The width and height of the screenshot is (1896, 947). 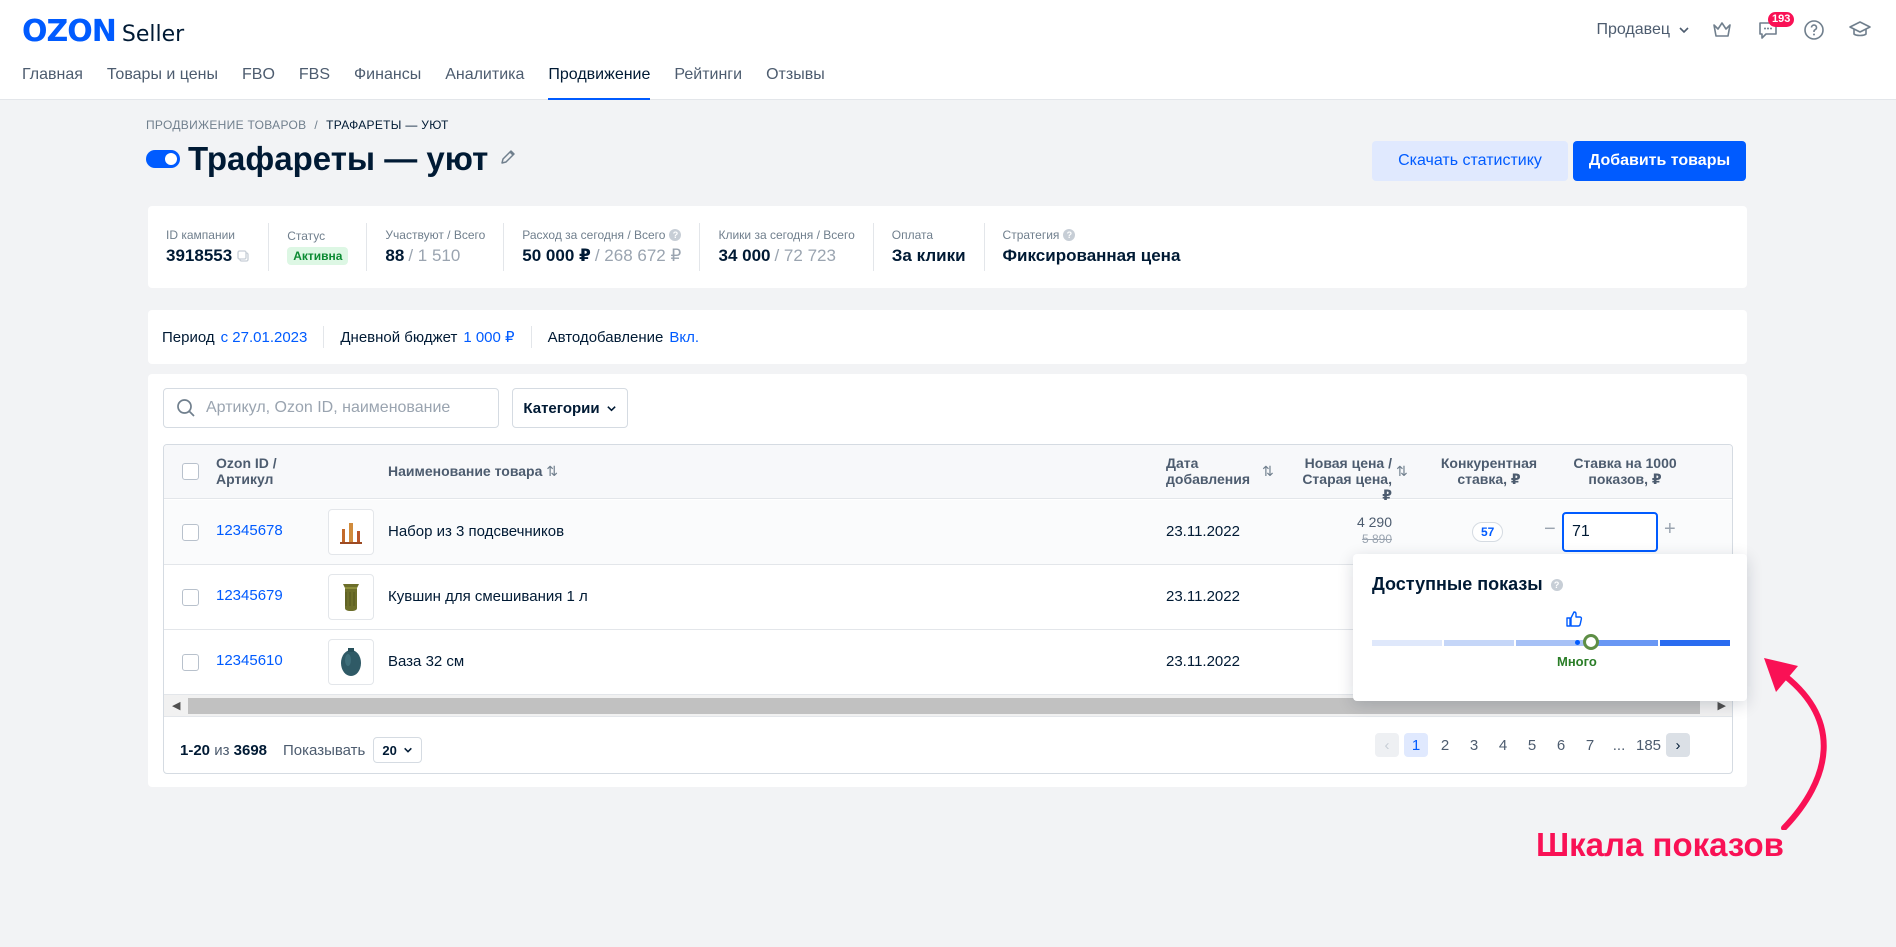 I want to click on stat-clicks: Клики за сегодня / Всего 34 000 / 72 723, so click(x=787, y=247).